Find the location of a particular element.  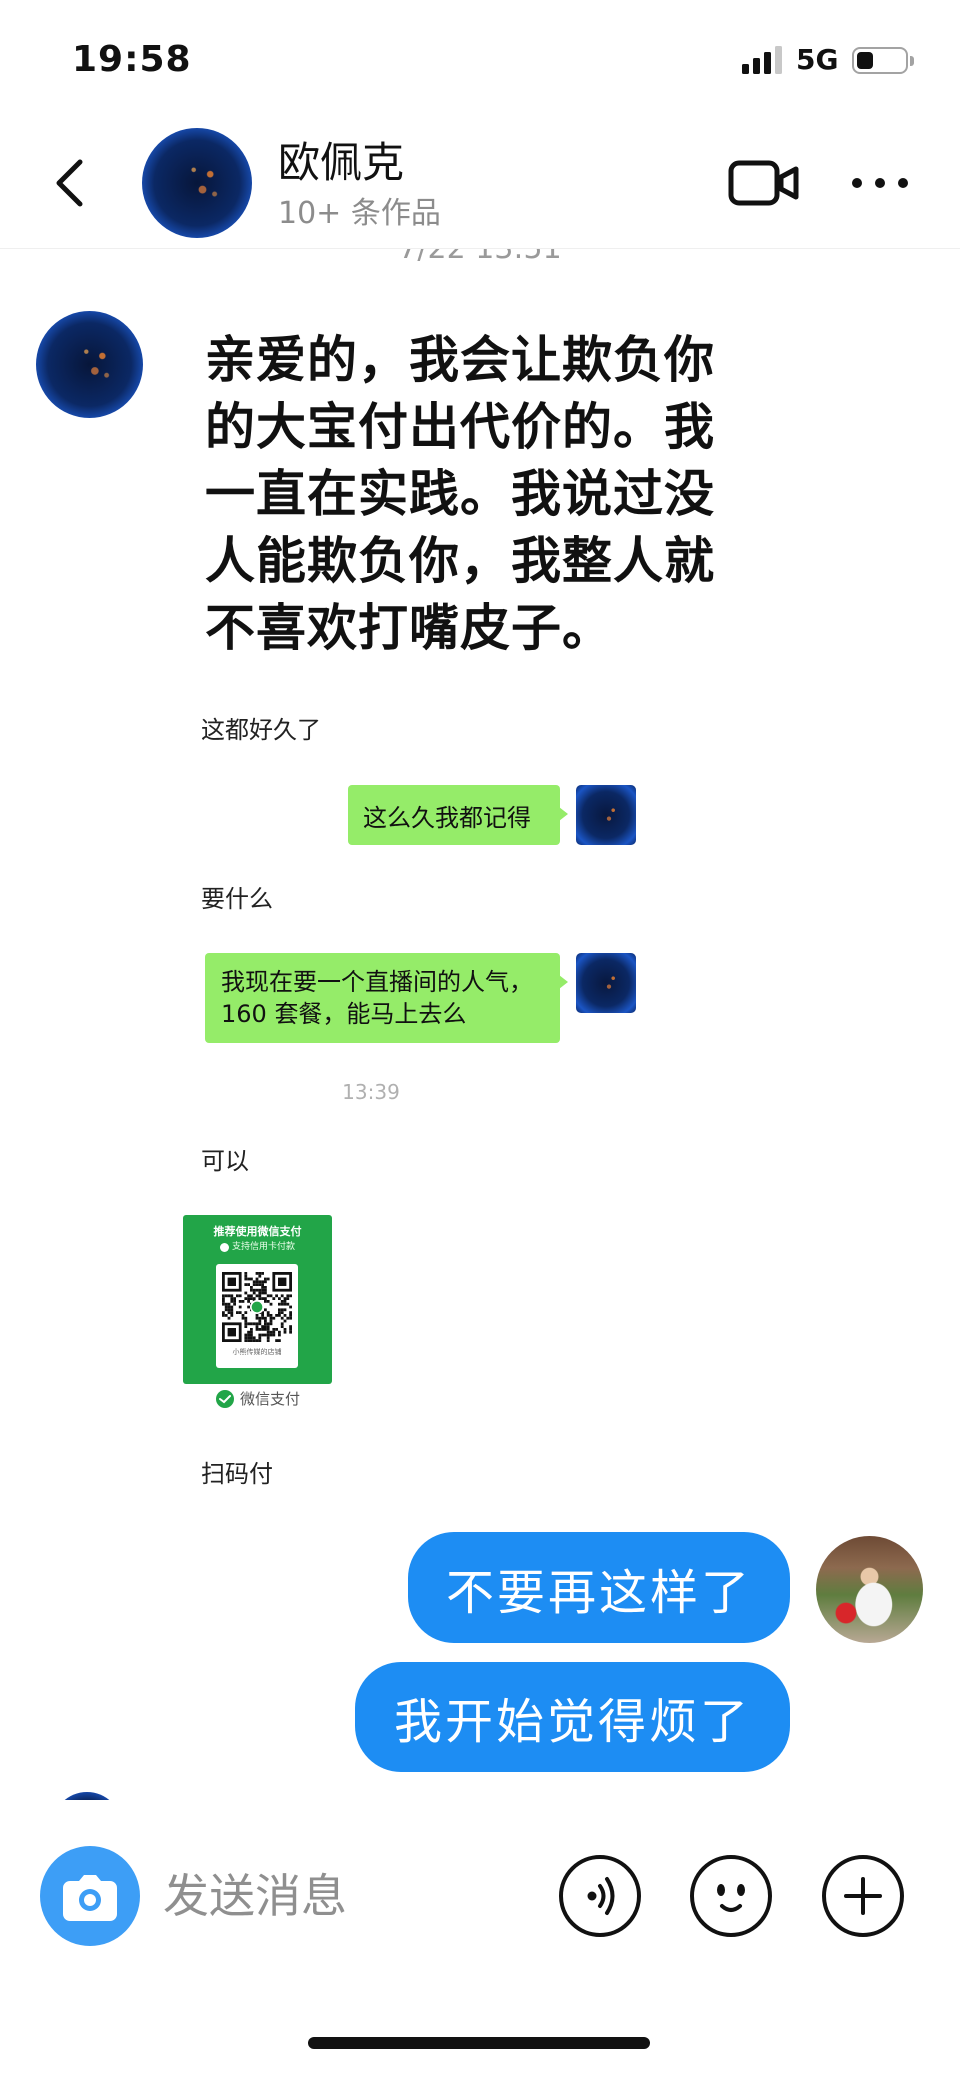

pay-card-shop-name: 小熊传媒的店铺 is located at coordinates (257, 1352).